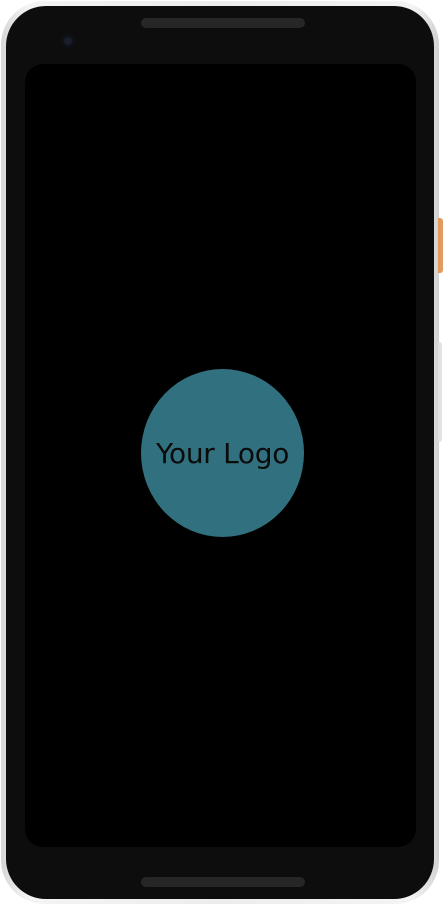 This screenshot has width=444, height=907. Describe the element at coordinates (68, 41) in the screenshot. I see `front-camera-icon` at that location.